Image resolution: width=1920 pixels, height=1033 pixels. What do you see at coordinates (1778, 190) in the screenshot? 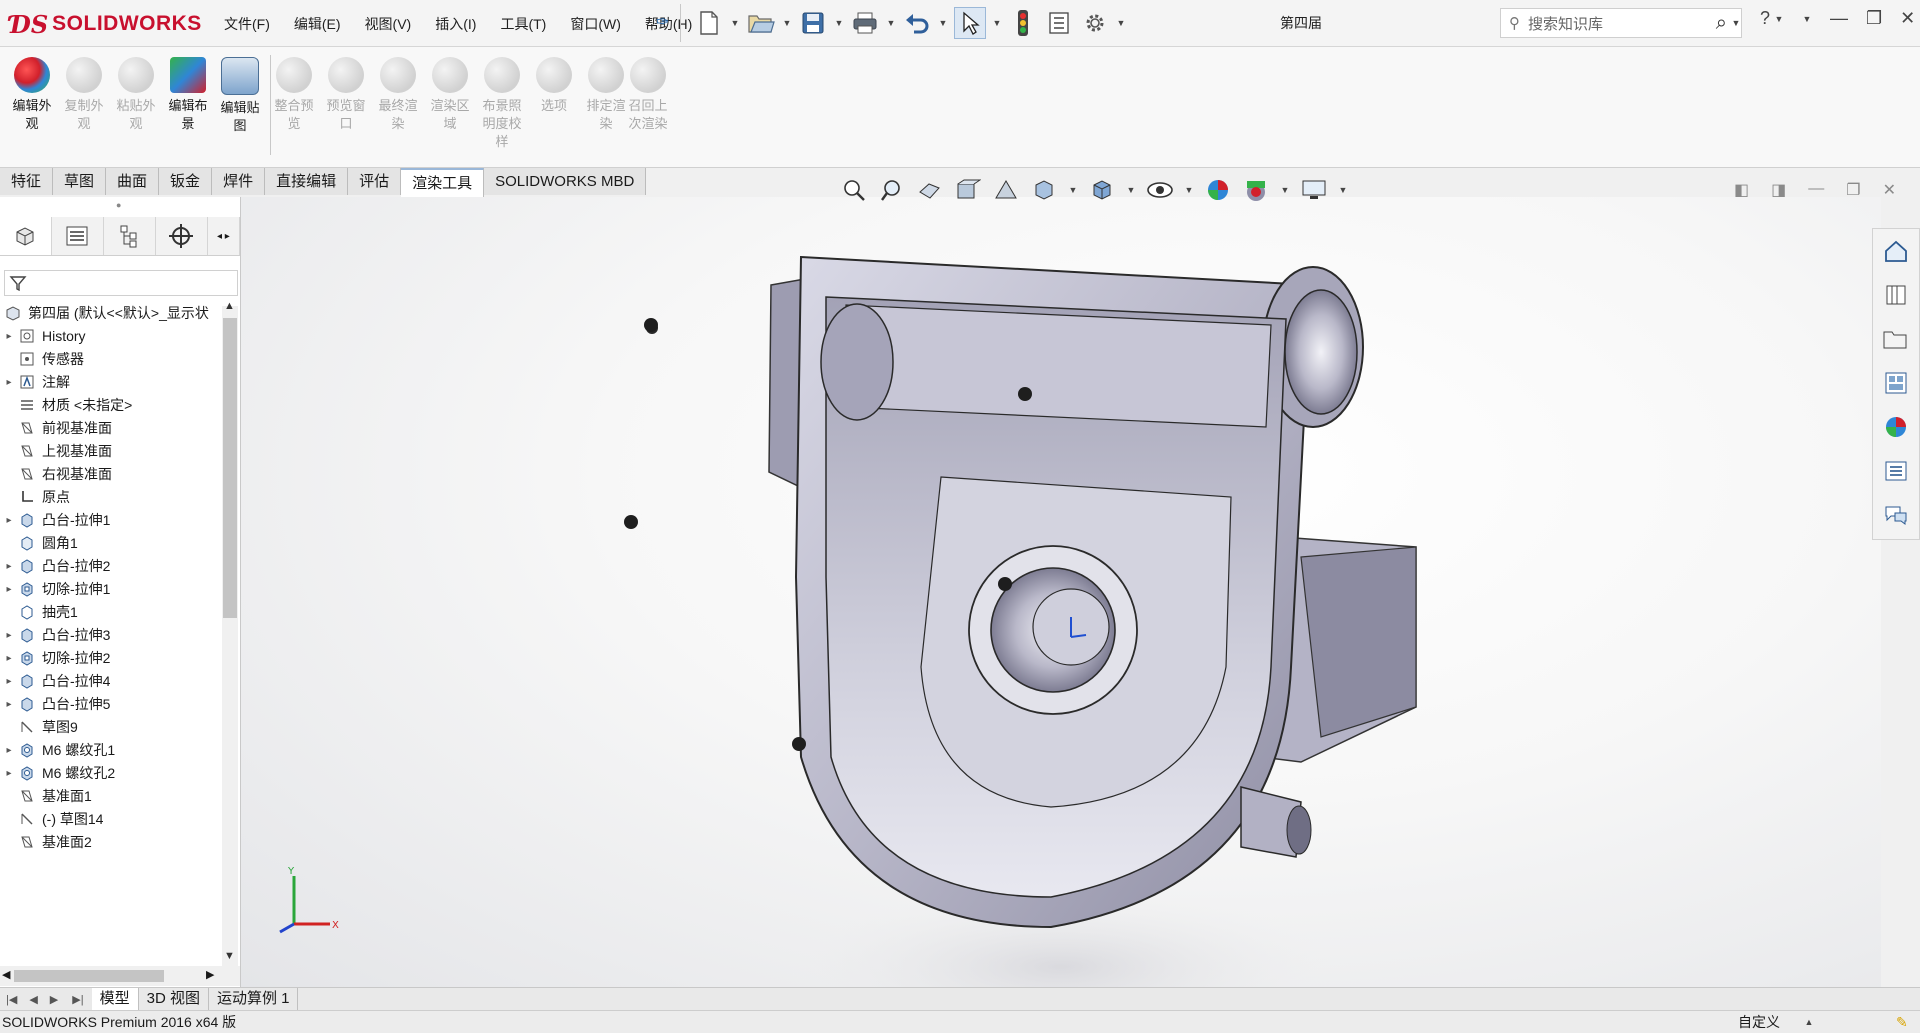
I see `viewport-split-right-icon: ◨` at bounding box center [1778, 190].